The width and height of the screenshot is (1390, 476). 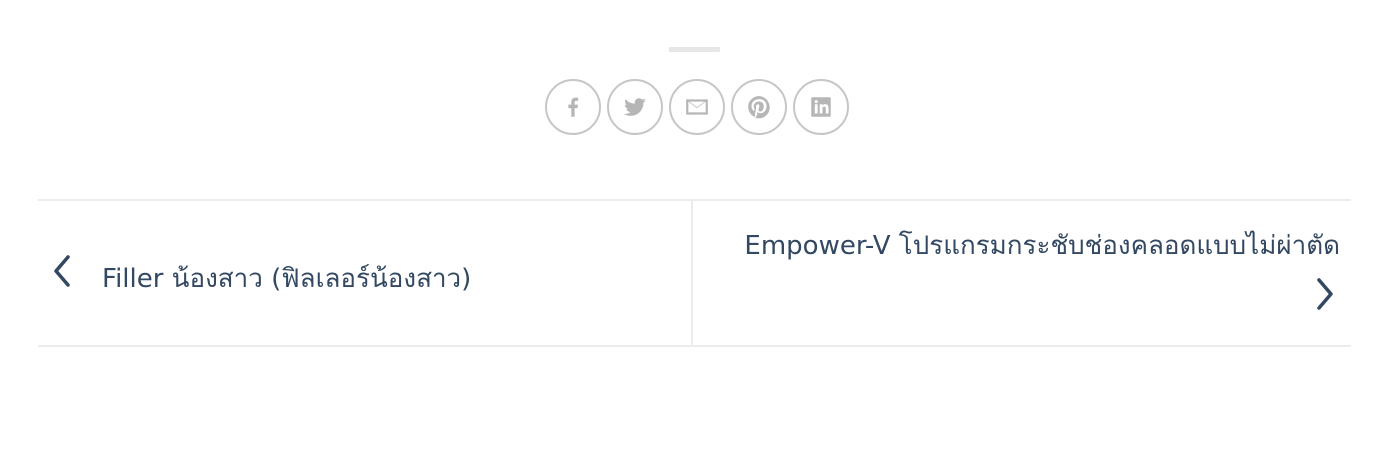 I want to click on chevron-right-icon, so click(x=1325, y=294).